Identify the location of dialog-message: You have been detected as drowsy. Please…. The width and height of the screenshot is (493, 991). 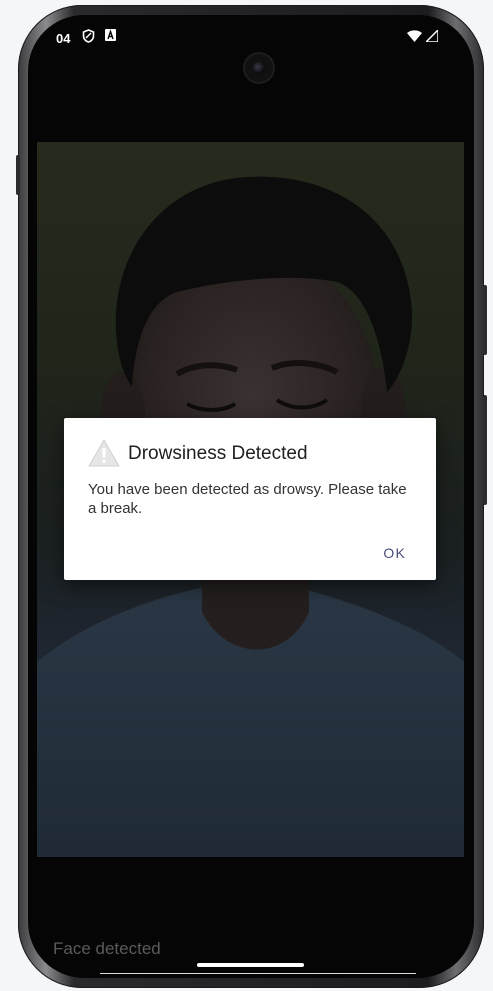
(247, 499).